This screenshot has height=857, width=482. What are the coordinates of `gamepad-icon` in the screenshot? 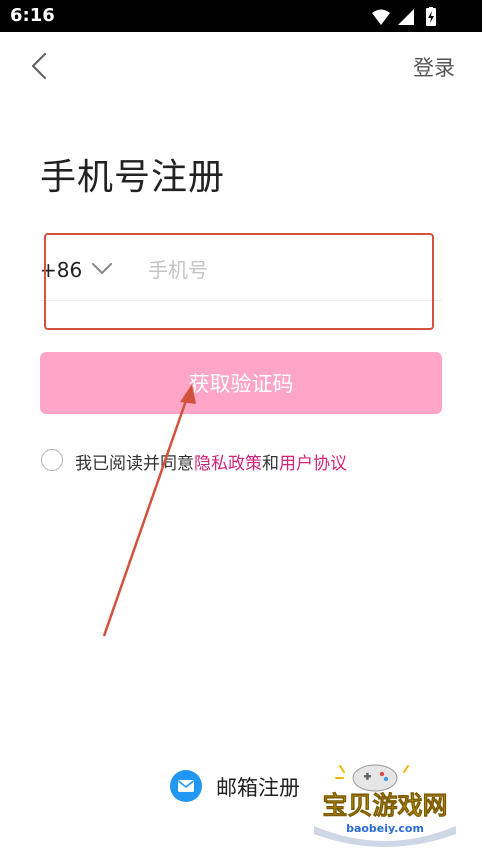 It's located at (372, 778).